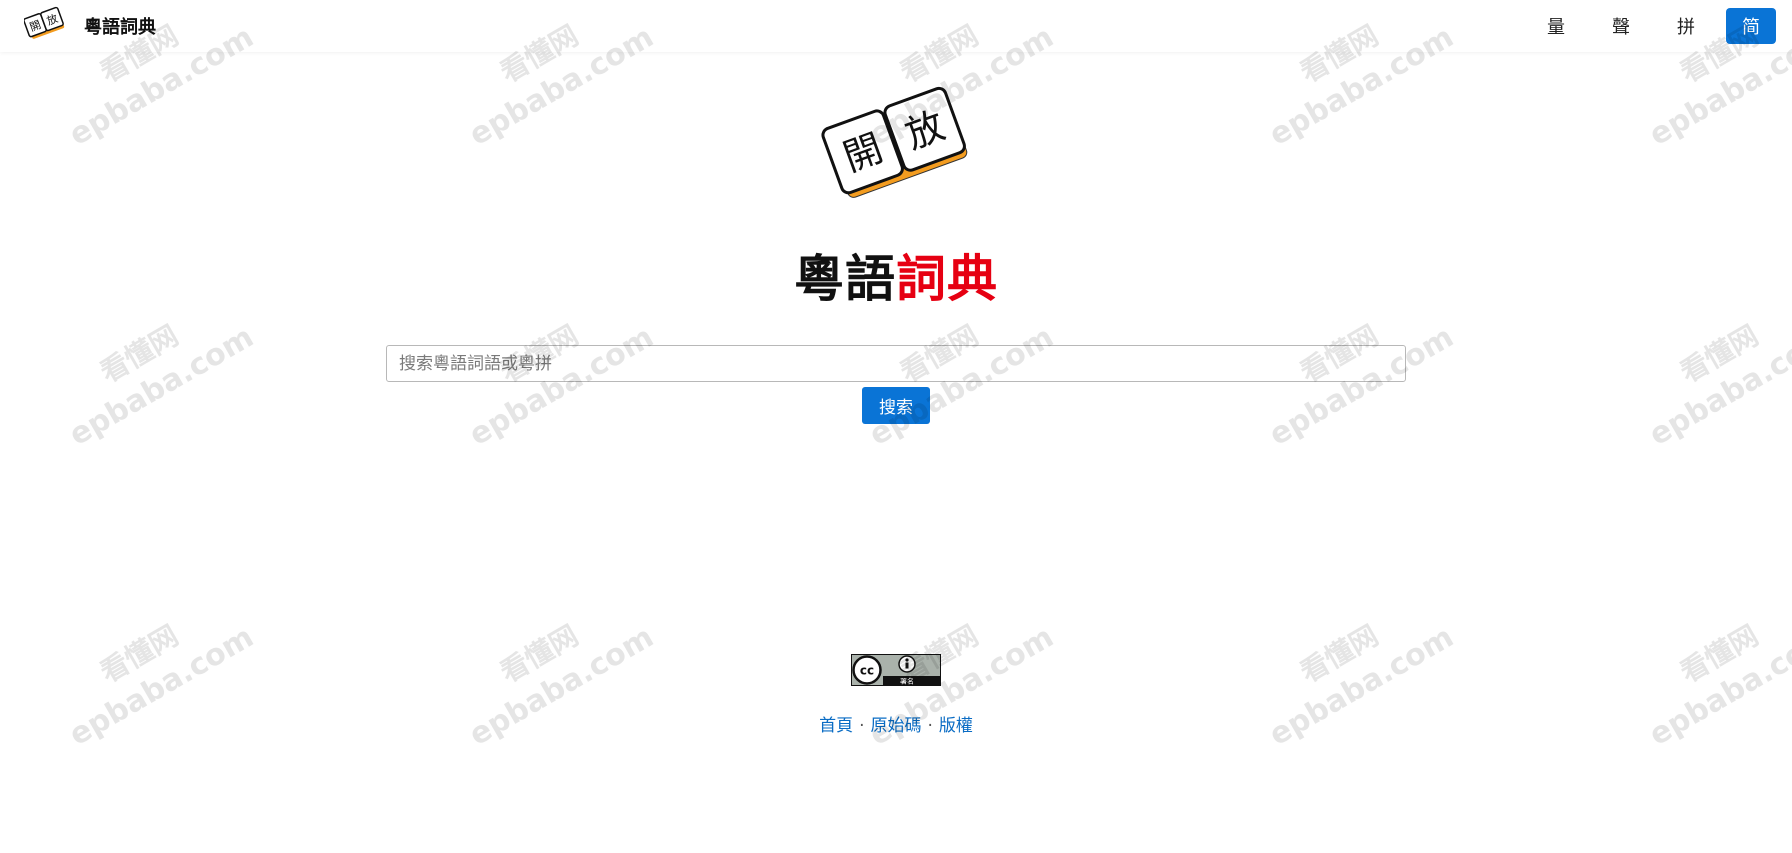  Describe the element at coordinates (867, 671) in the screenshot. I see `svg-text: cc` at that location.